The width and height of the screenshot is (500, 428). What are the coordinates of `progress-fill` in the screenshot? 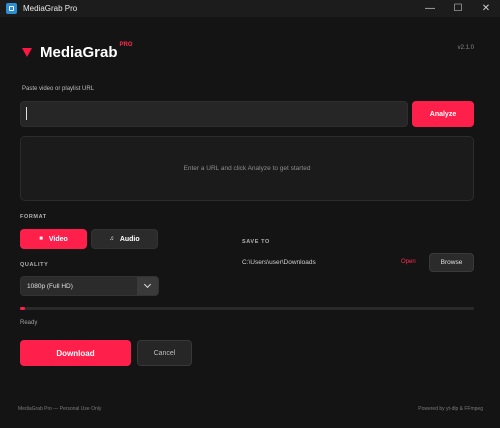 It's located at (22, 308).